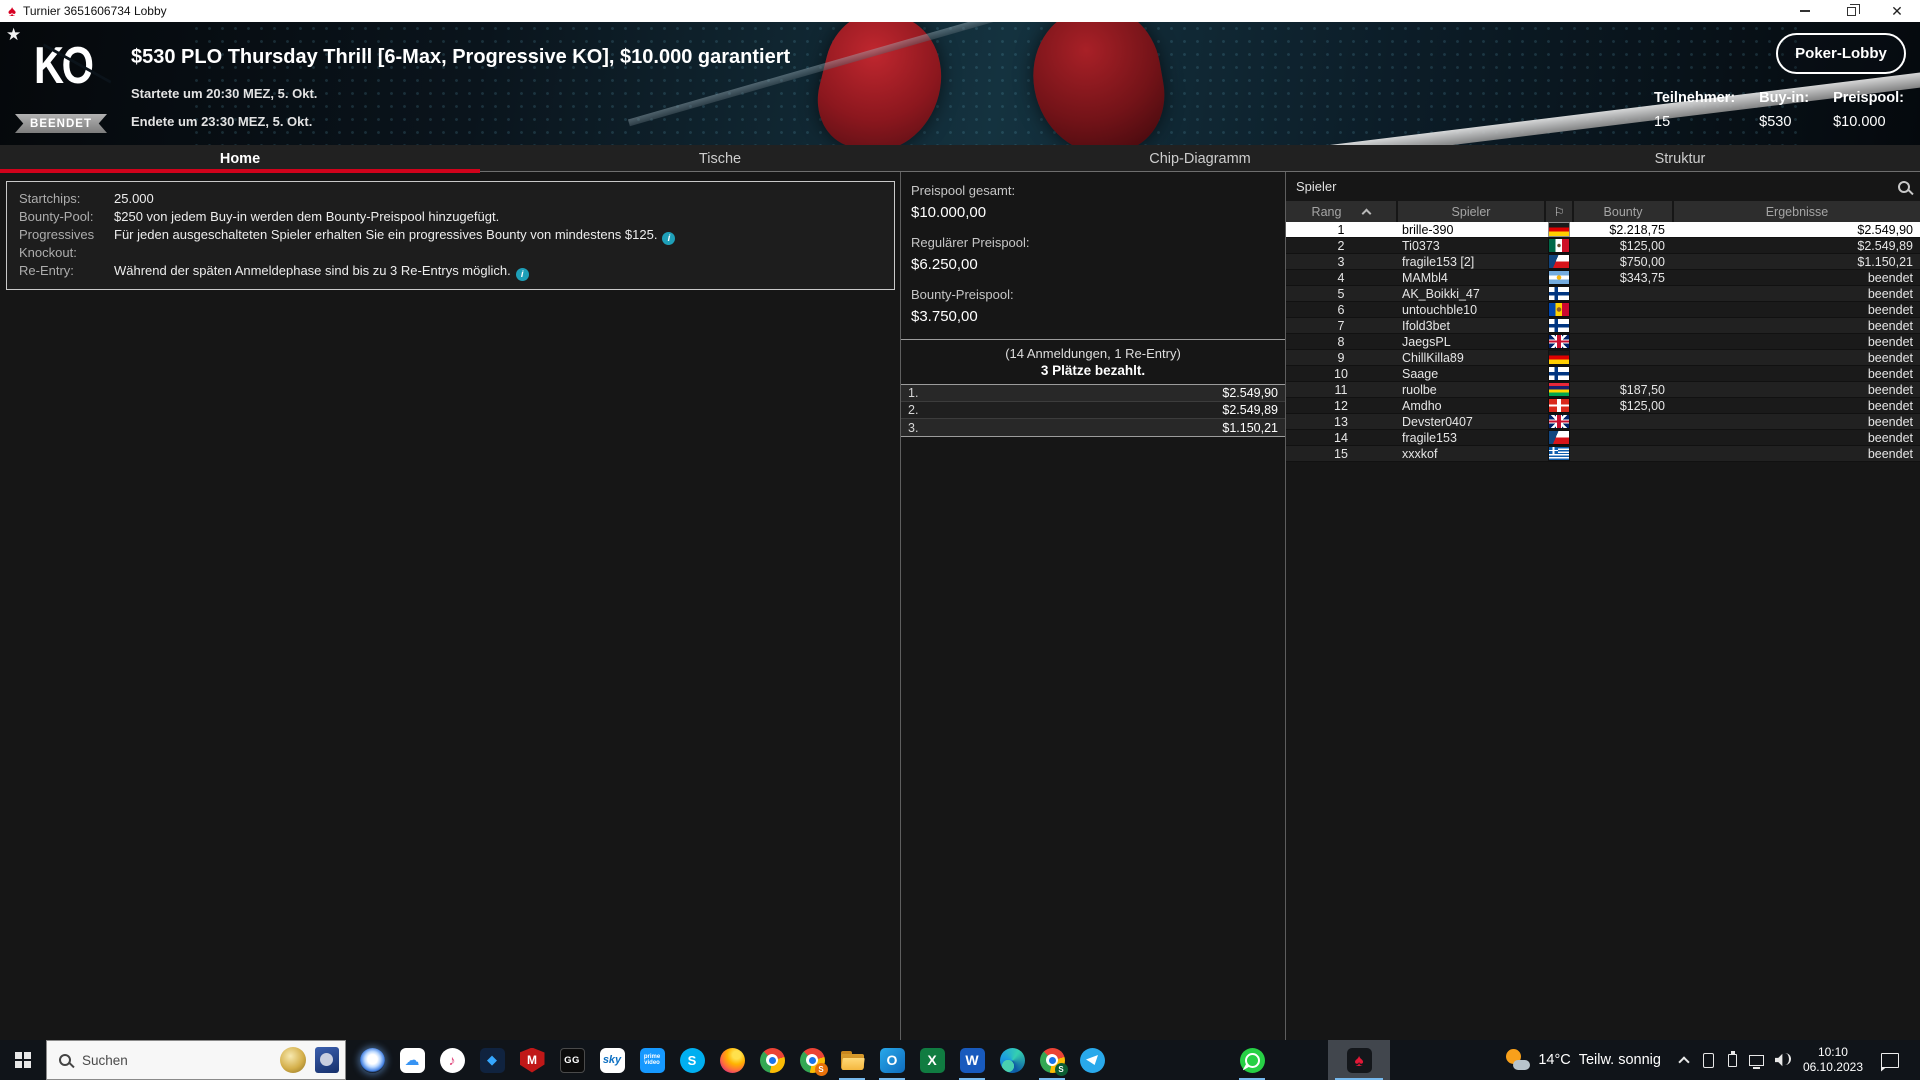  I want to click on player-rank: 8, so click(1341, 341).